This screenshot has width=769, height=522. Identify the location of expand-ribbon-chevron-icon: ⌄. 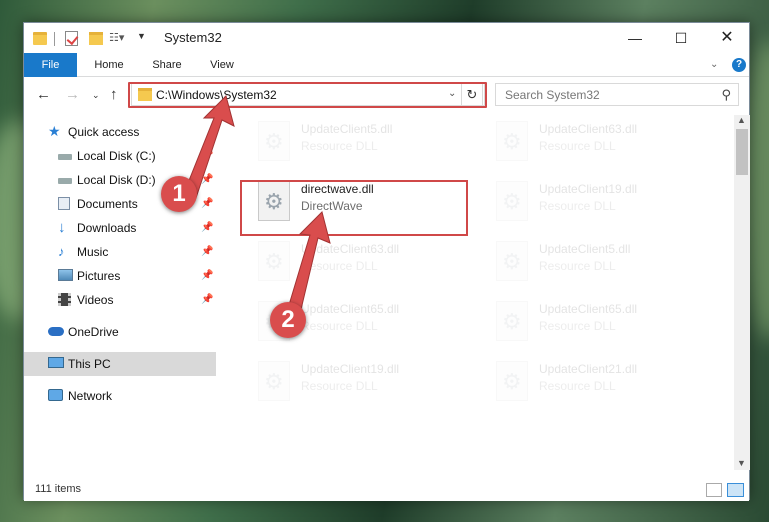
(714, 64).